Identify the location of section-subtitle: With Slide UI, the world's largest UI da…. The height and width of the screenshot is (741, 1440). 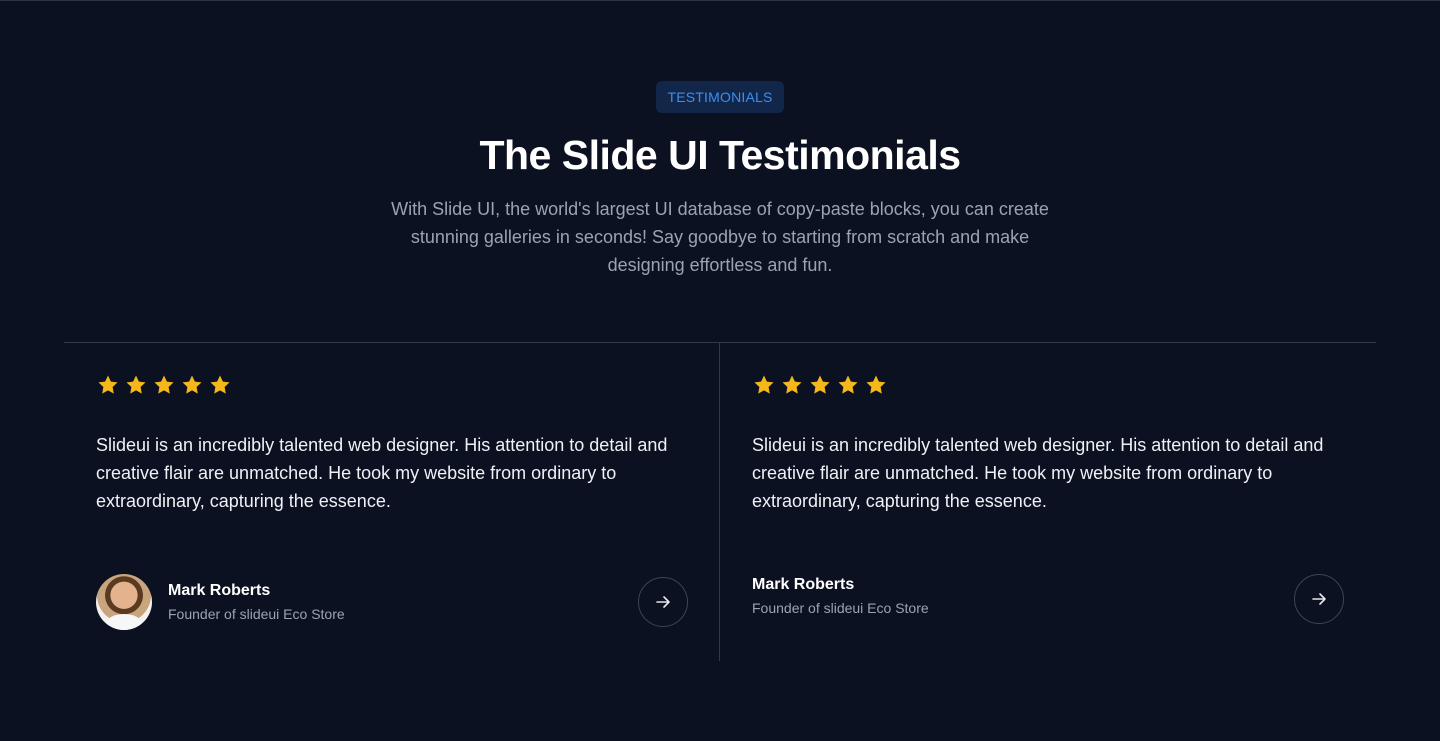
(720, 237).